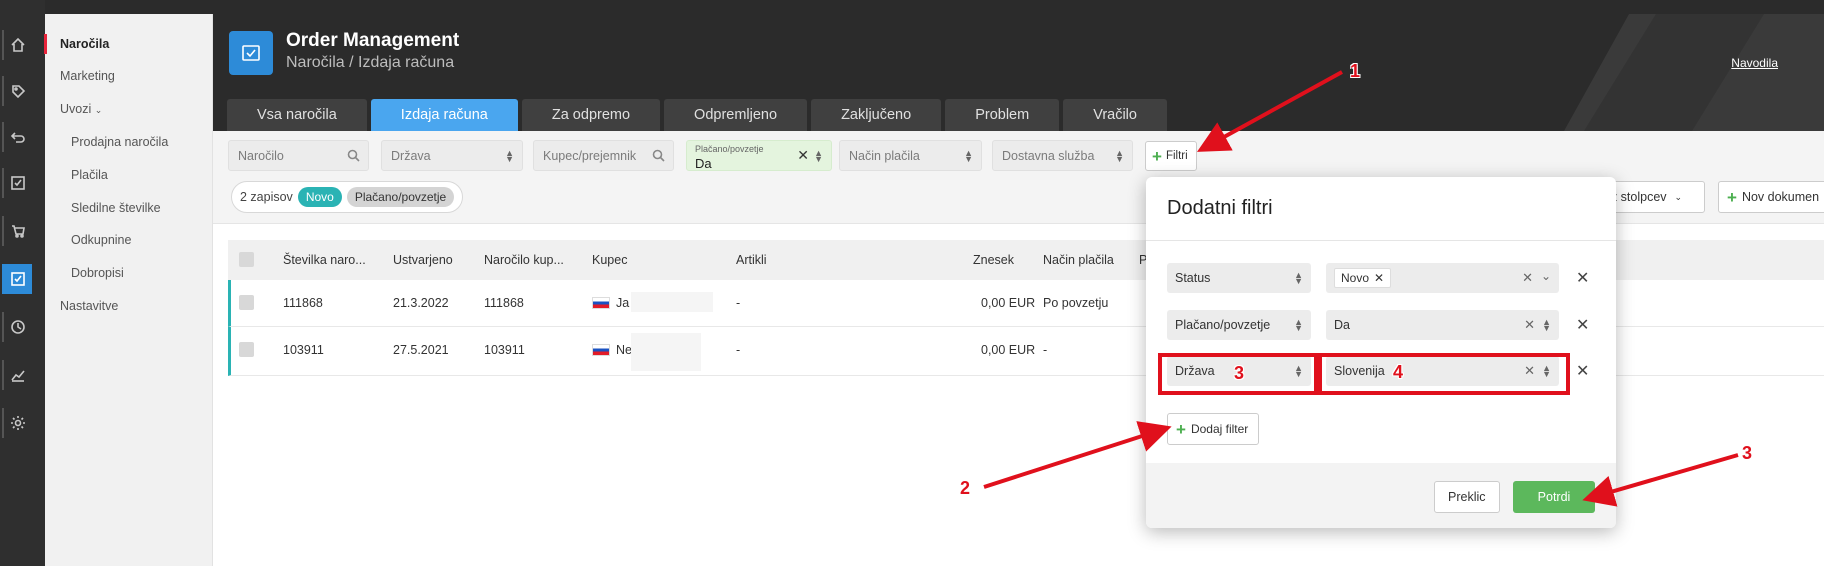 This screenshot has height=566, width=1824. I want to click on sidebar-item-dobropisi: Dobropisi, so click(97, 273).